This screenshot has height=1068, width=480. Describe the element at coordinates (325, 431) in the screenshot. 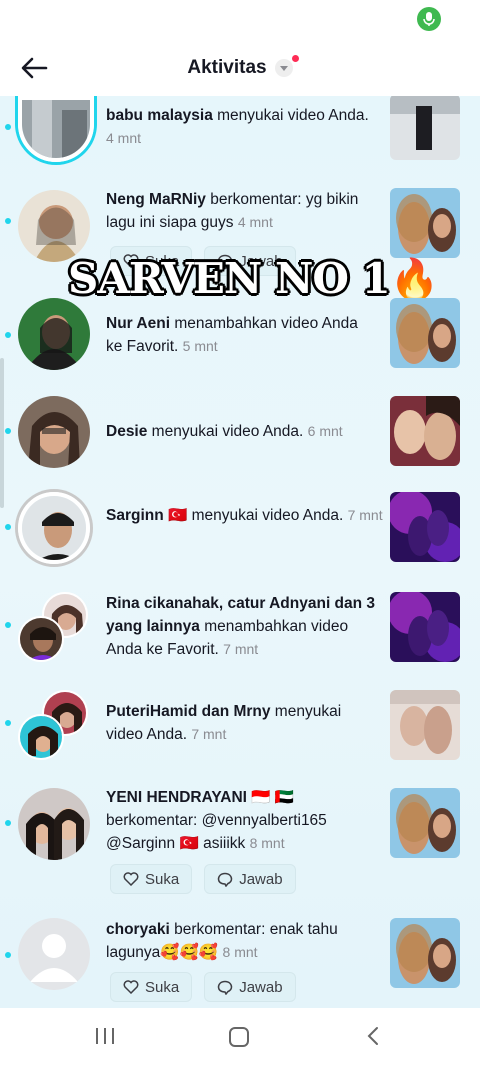

I see `timestamp: 6 mnt` at that location.